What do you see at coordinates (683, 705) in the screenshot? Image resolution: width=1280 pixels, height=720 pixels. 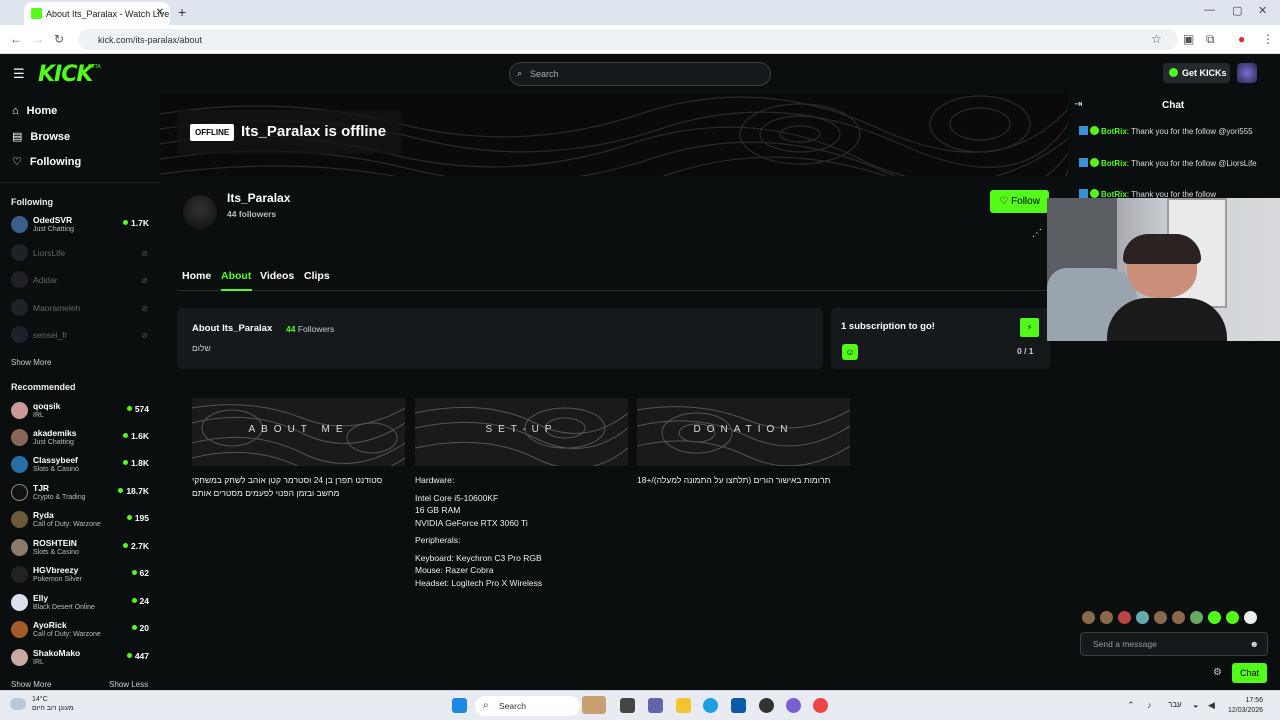 I see `file-explorer-icon` at bounding box center [683, 705].